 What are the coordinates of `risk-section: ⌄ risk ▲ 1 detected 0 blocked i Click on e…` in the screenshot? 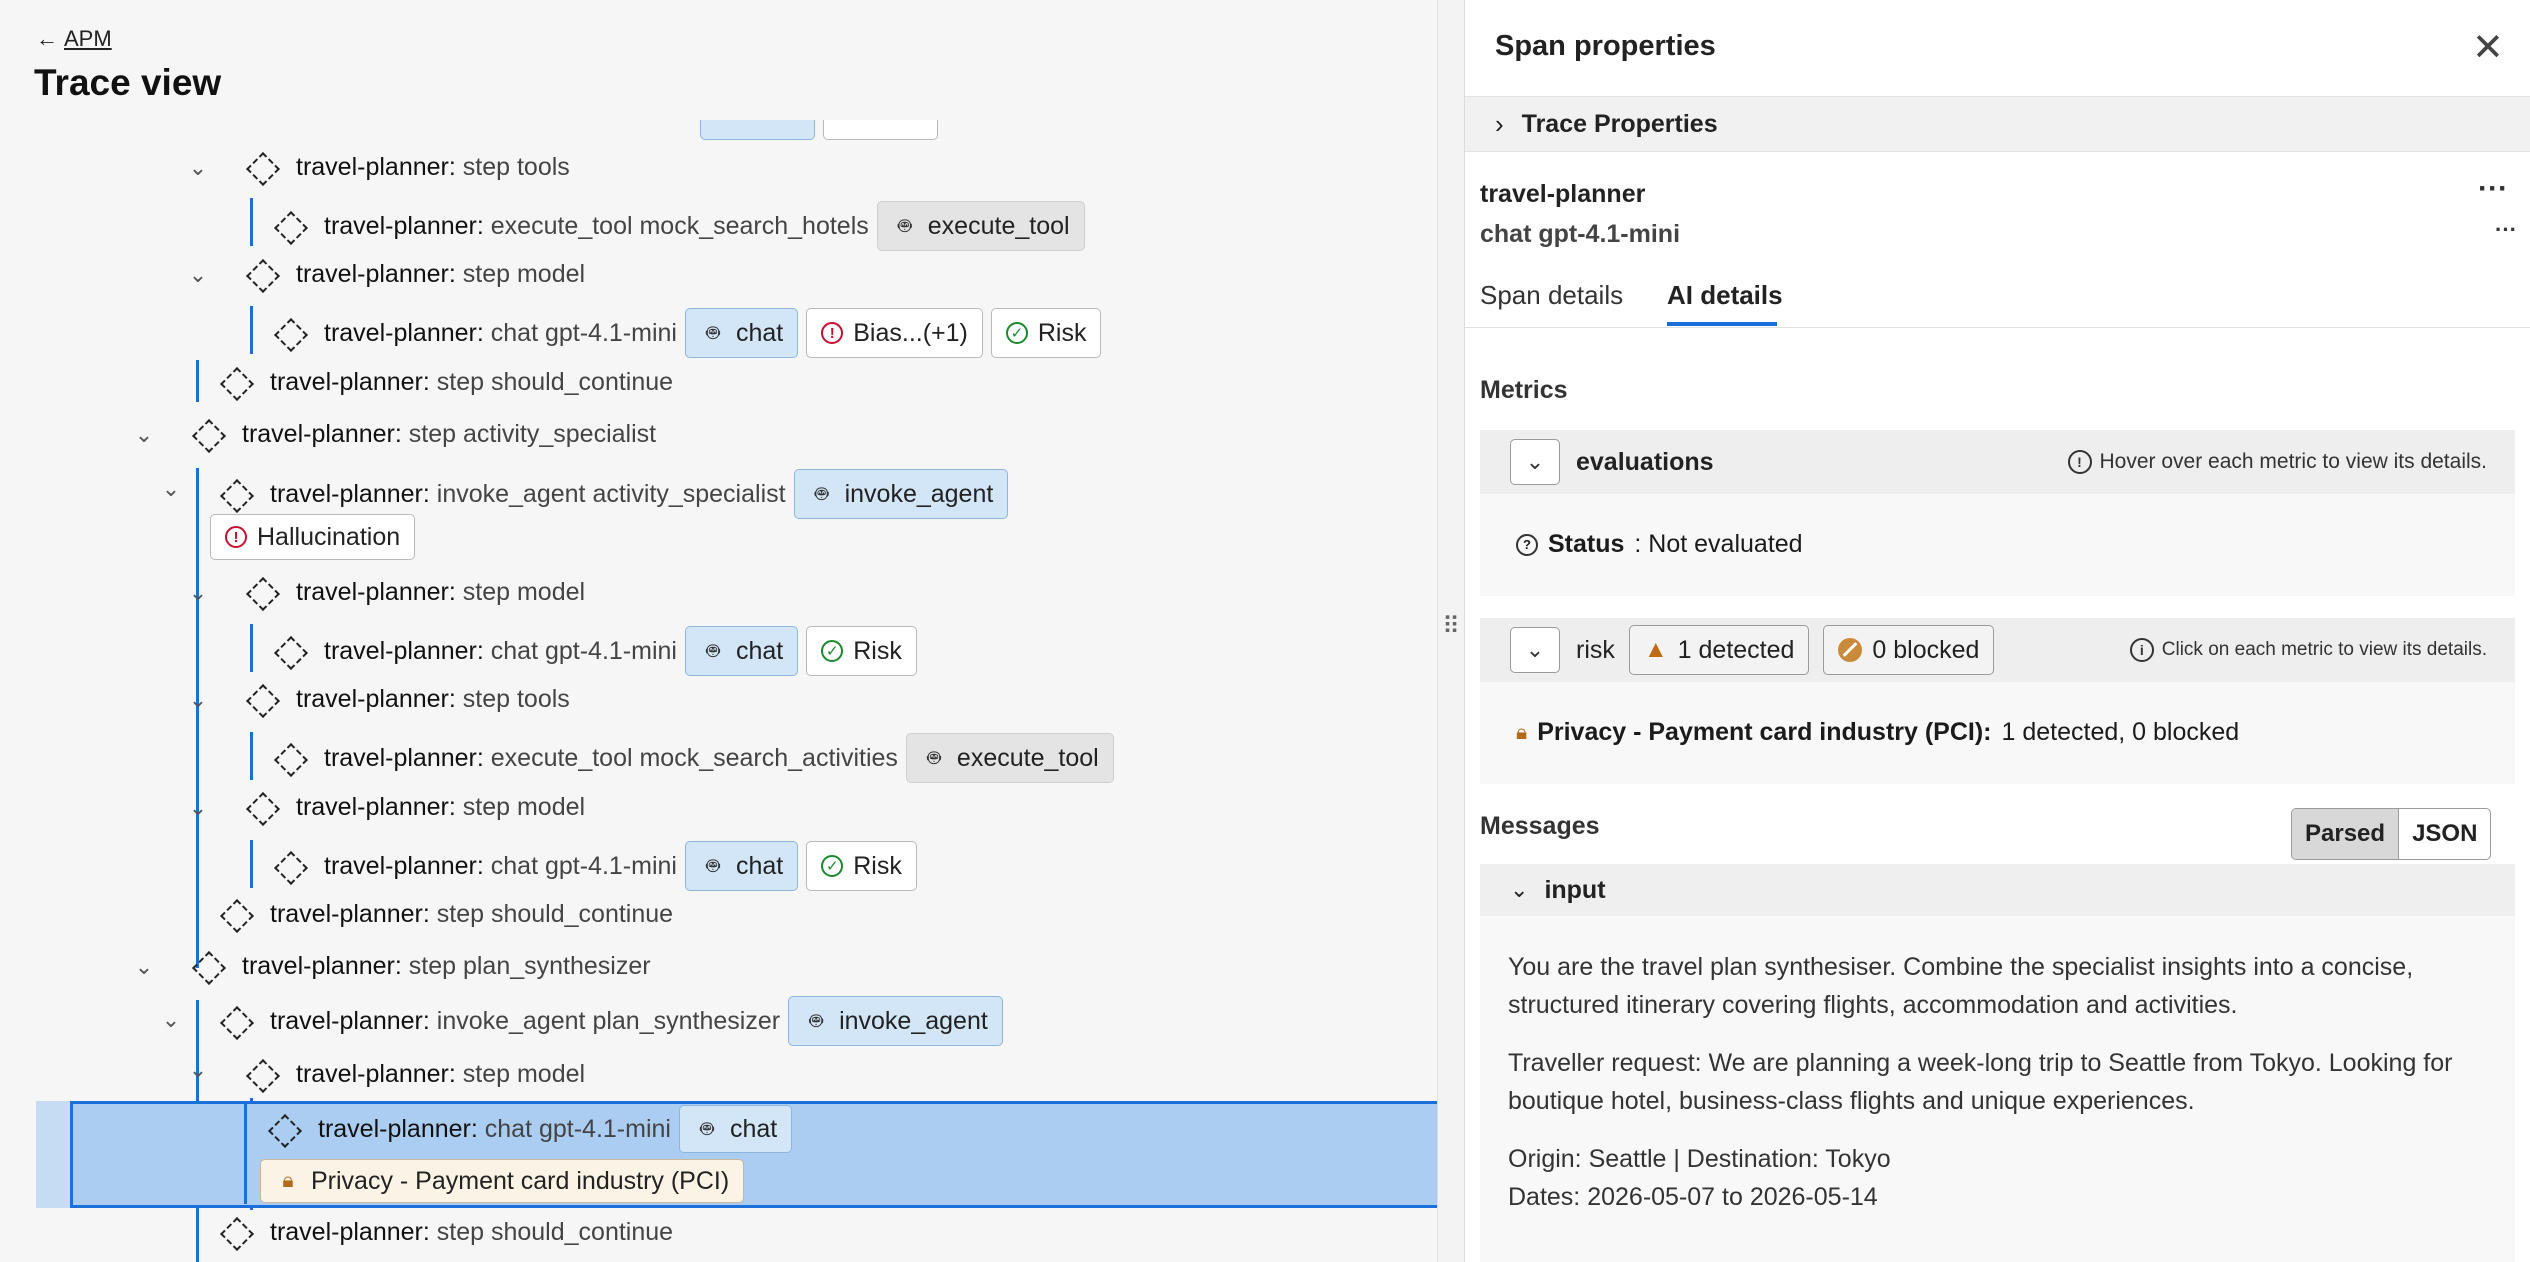 It's located at (1997, 650).